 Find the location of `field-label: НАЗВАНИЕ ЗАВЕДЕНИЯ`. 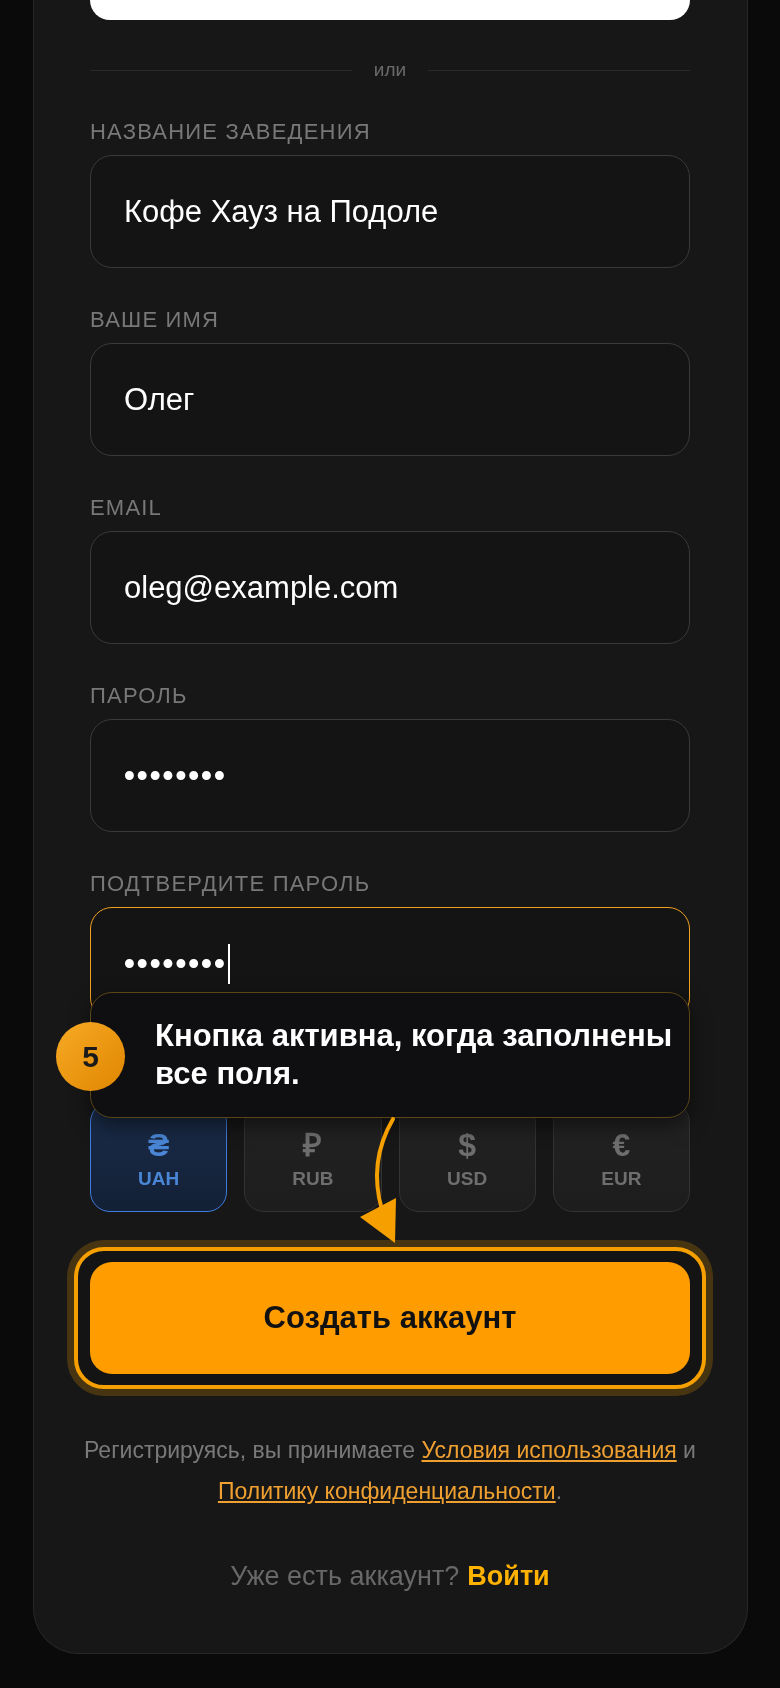

field-label: НАЗВАНИЕ ЗАВЕДЕНИЯ is located at coordinates (231, 132).